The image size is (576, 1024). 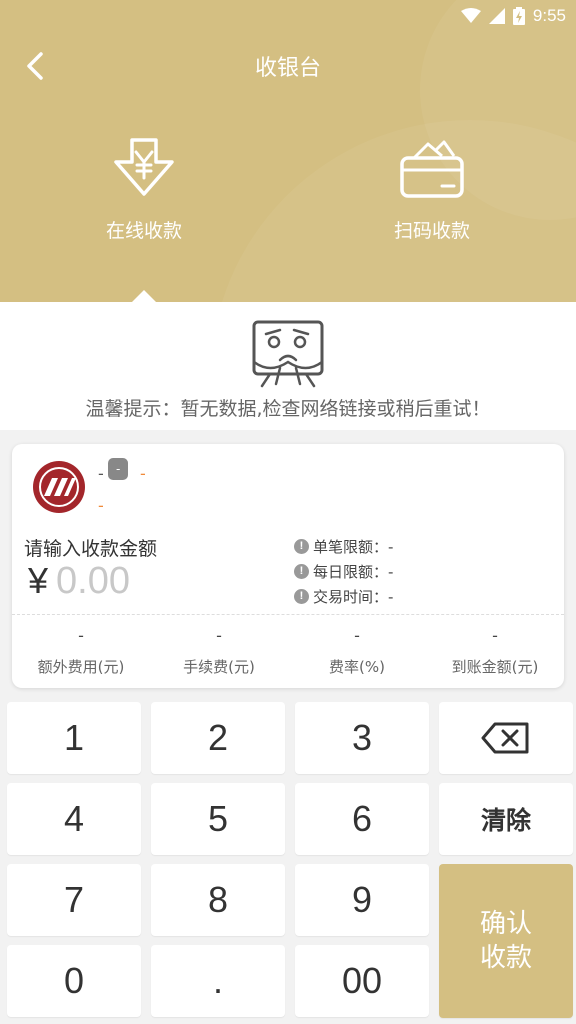 I want to click on empty-state: 温馨提示：暂无数据,检查网络链接或稍后重试！, so click(x=288, y=366).